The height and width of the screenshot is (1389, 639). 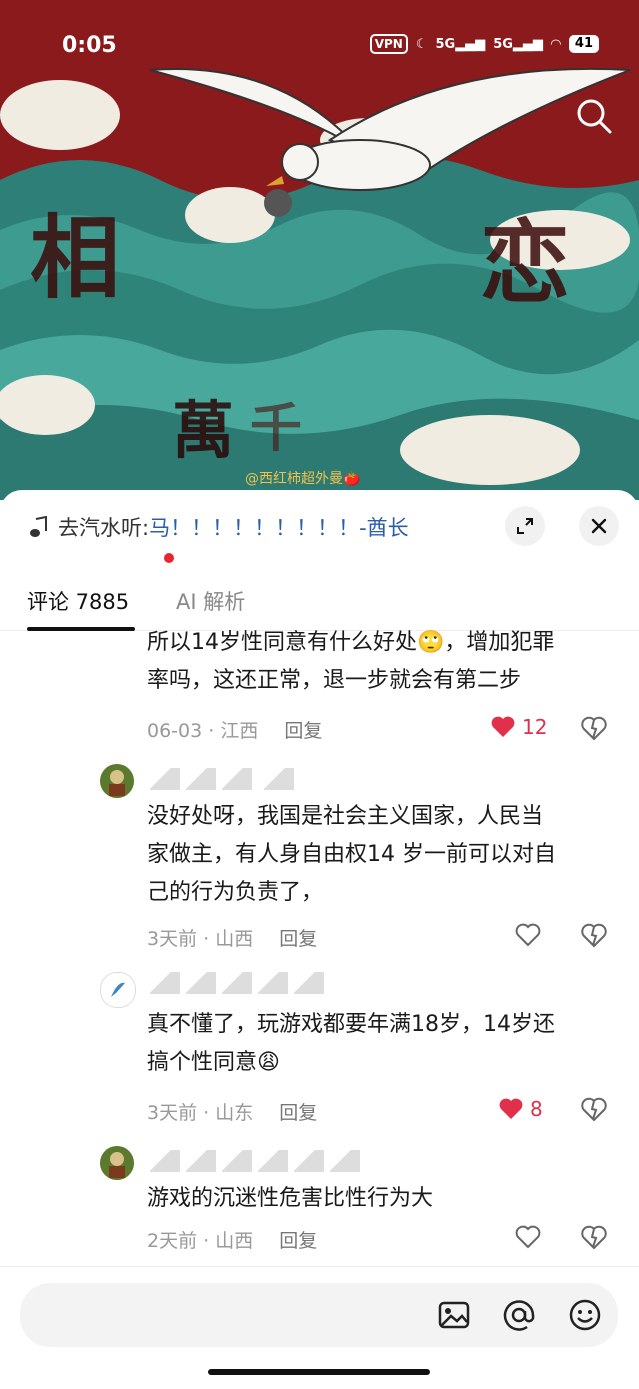 What do you see at coordinates (232, 939) in the screenshot?
I see `comment-meta: 3天前 · 山西 回复` at bounding box center [232, 939].